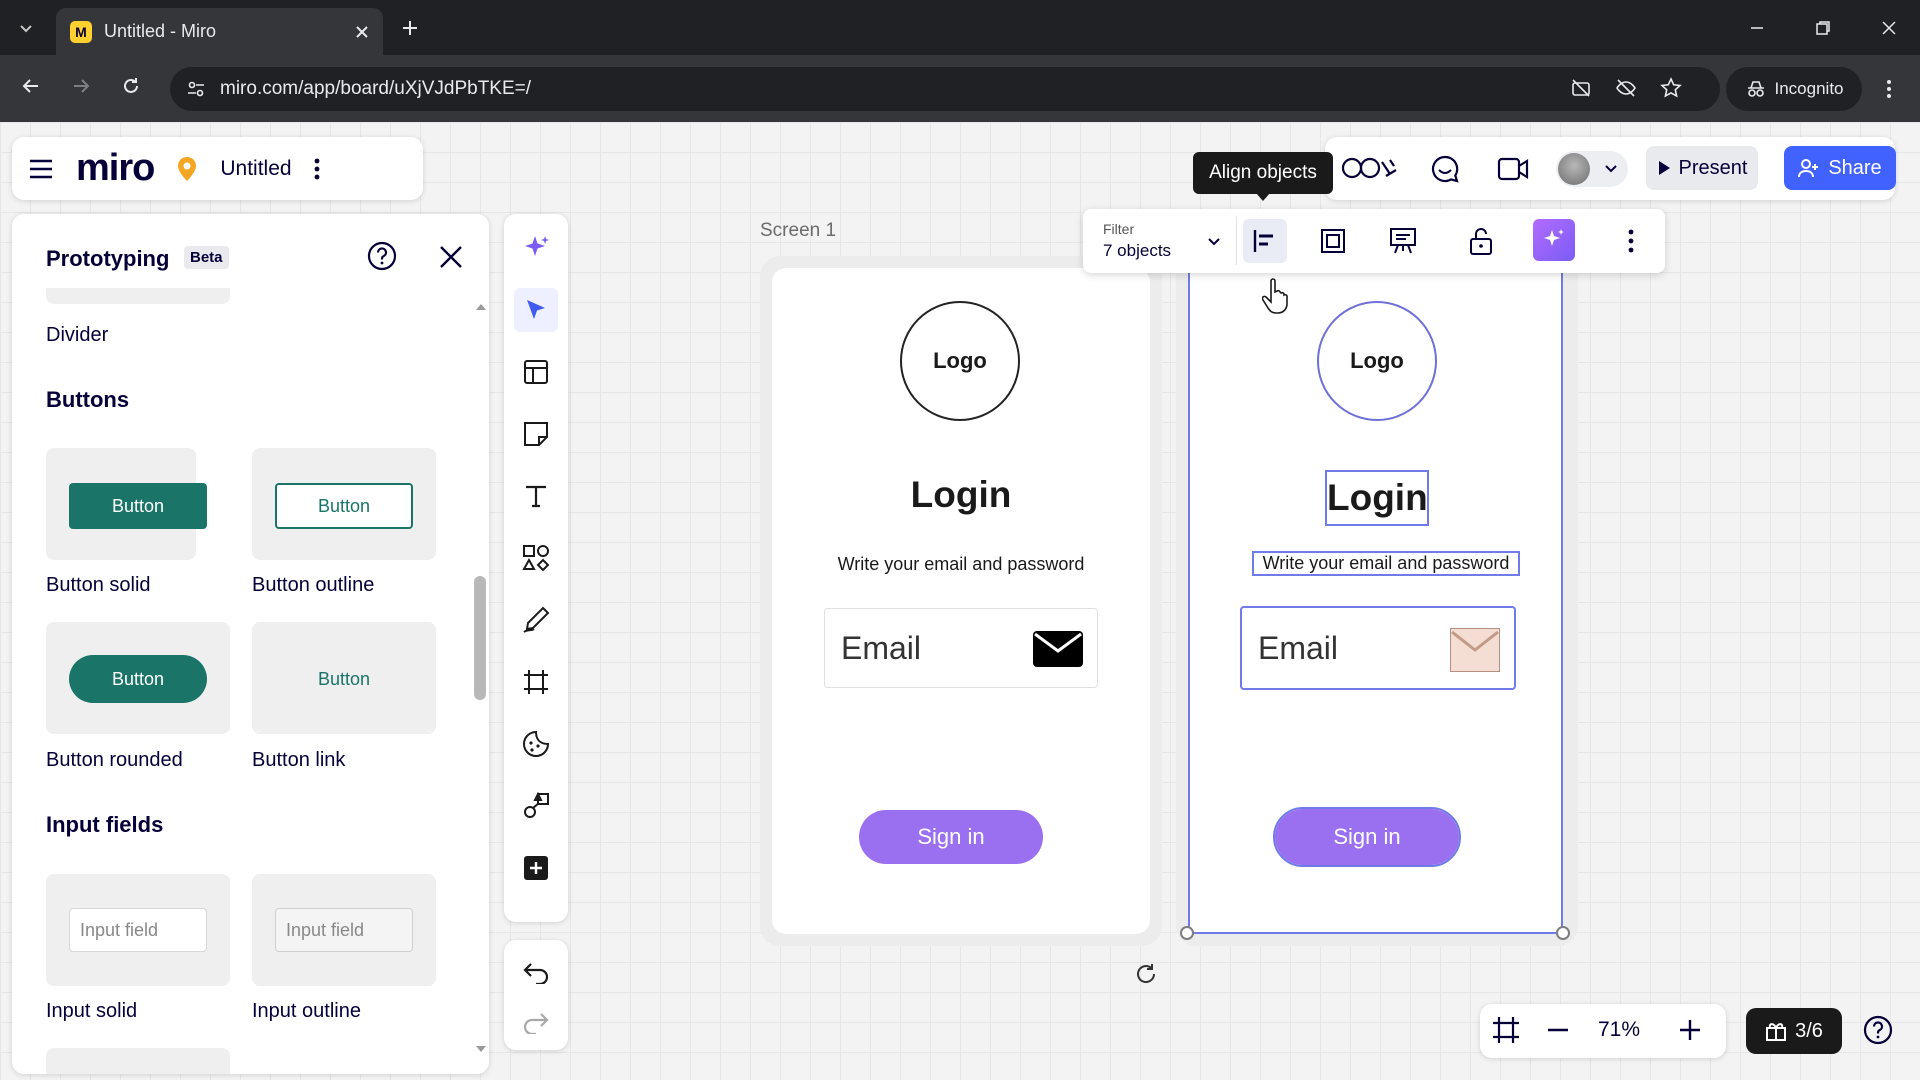 The width and height of the screenshot is (1920, 1080). I want to click on divider-preview-tile, so click(138, 296).